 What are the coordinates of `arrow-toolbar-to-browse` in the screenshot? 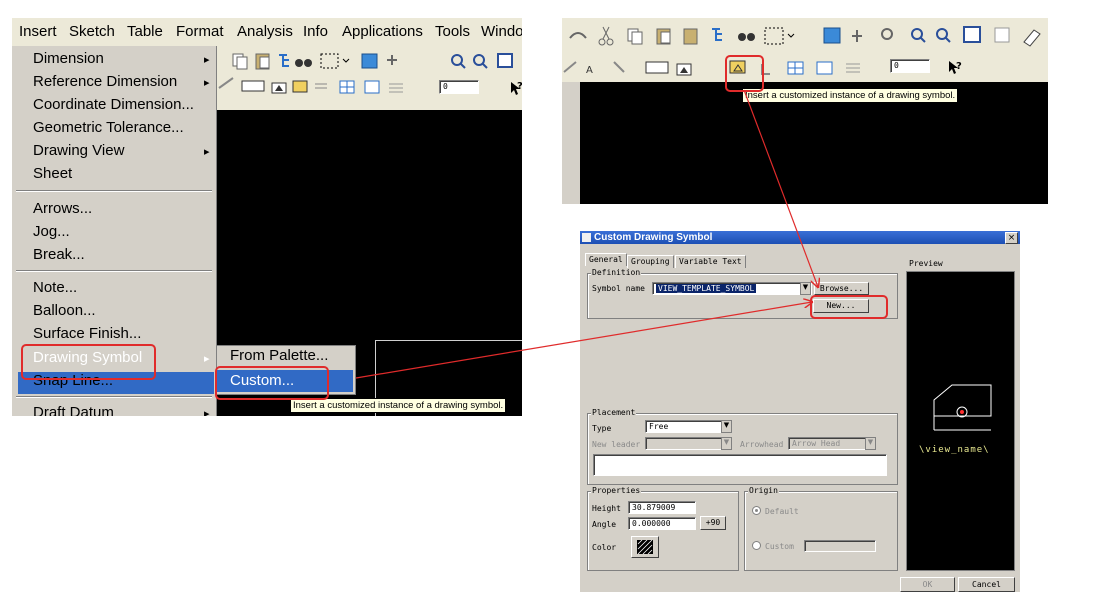 It's located at (780, 188).